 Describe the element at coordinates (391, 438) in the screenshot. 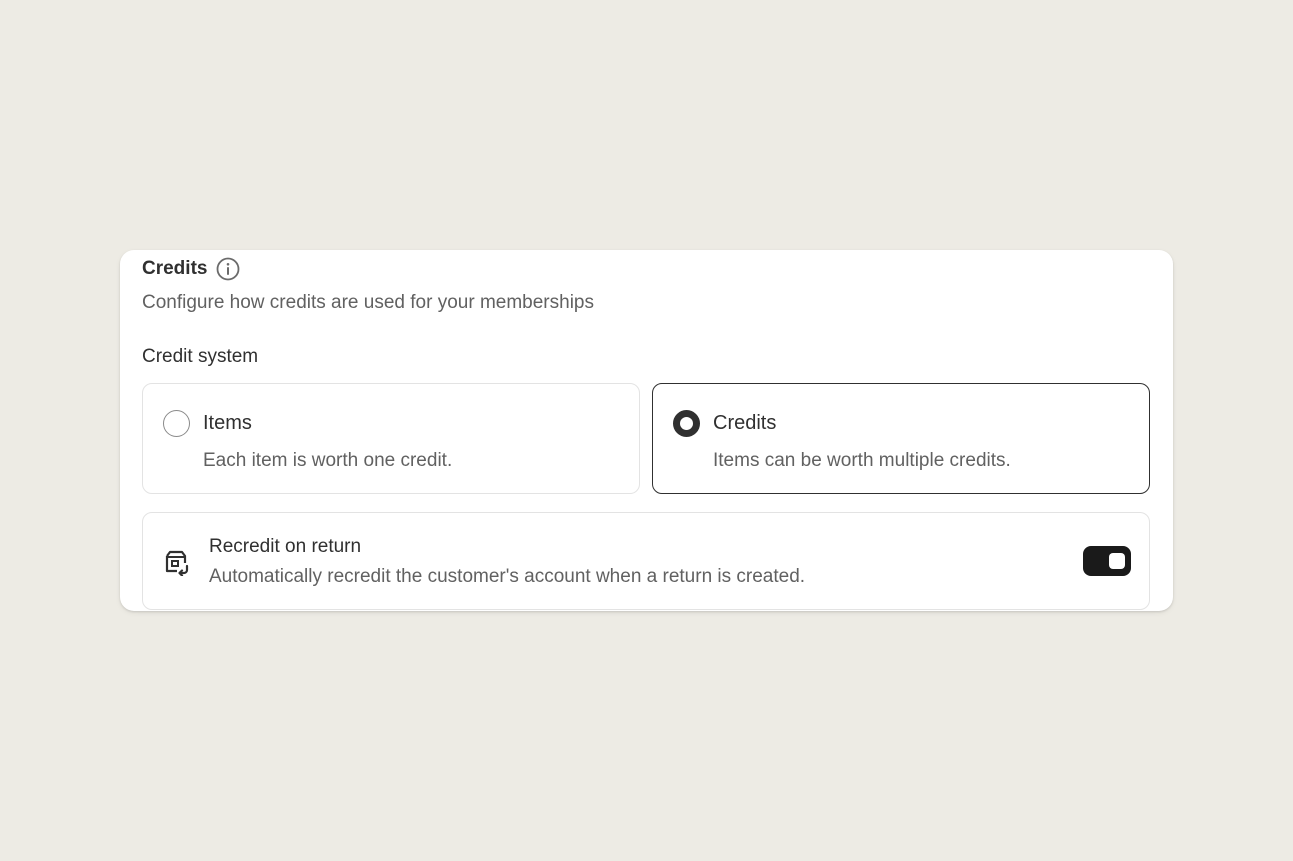

I see `option-items: Items Each item is worth one credit.` at that location.